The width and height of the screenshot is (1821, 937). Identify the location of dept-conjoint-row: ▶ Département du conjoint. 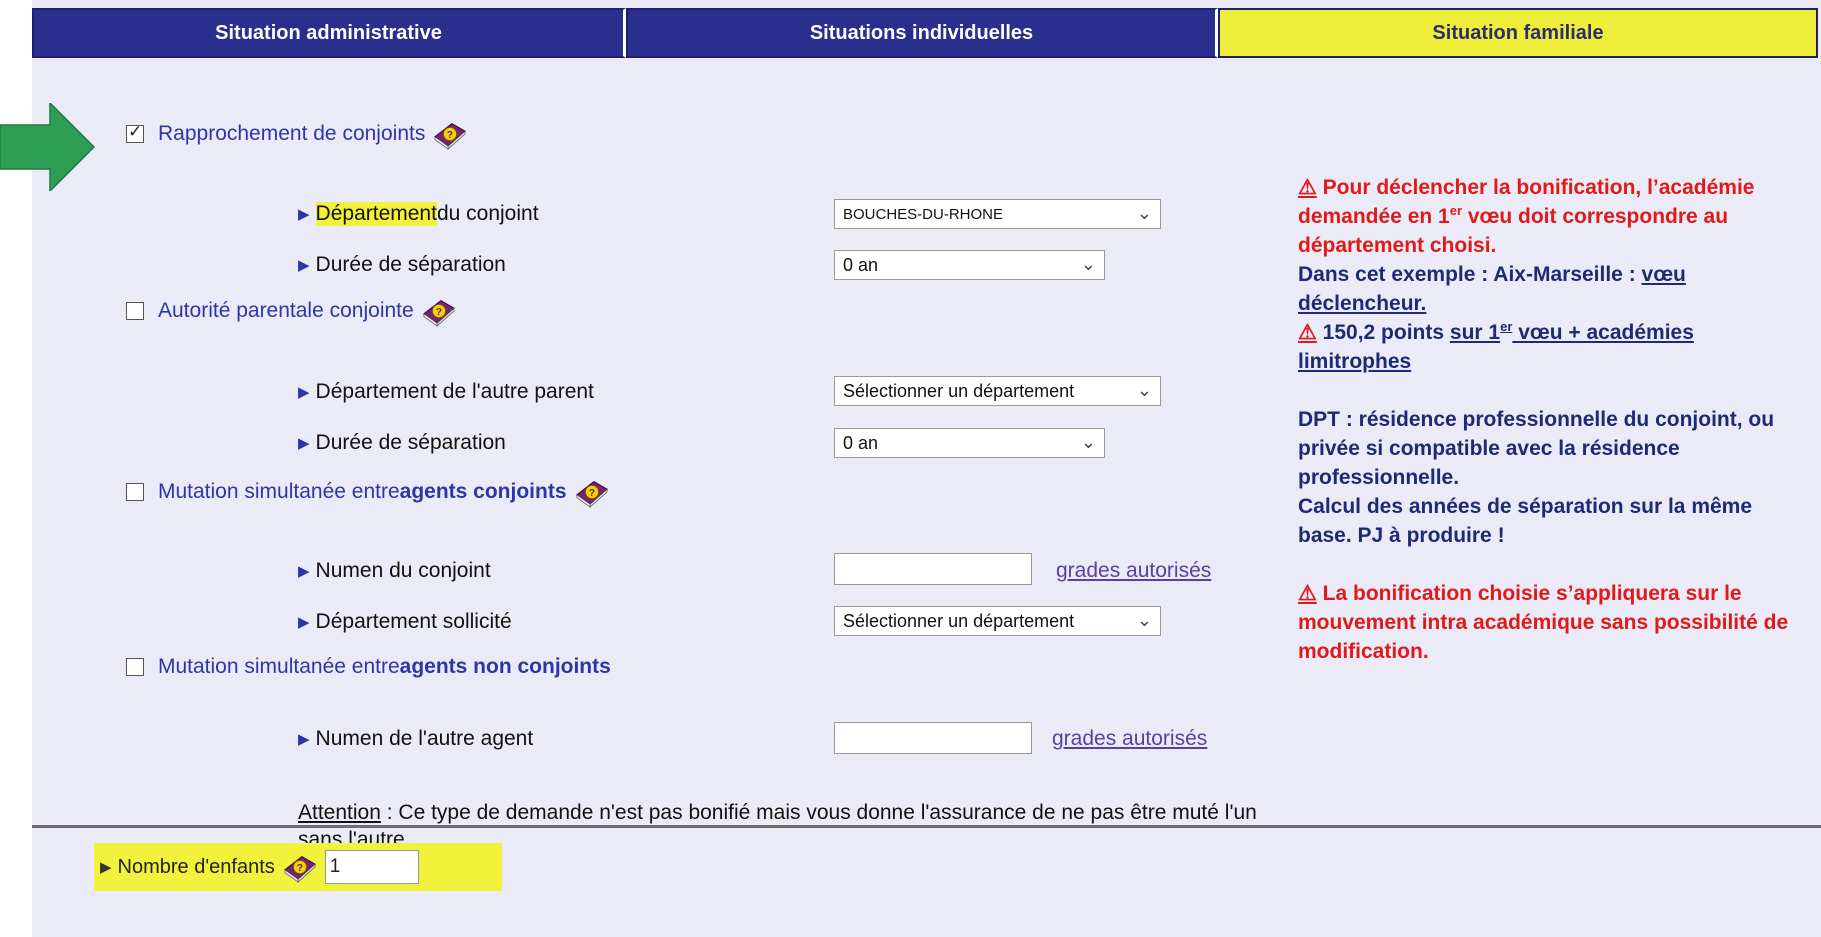
(418, 214).